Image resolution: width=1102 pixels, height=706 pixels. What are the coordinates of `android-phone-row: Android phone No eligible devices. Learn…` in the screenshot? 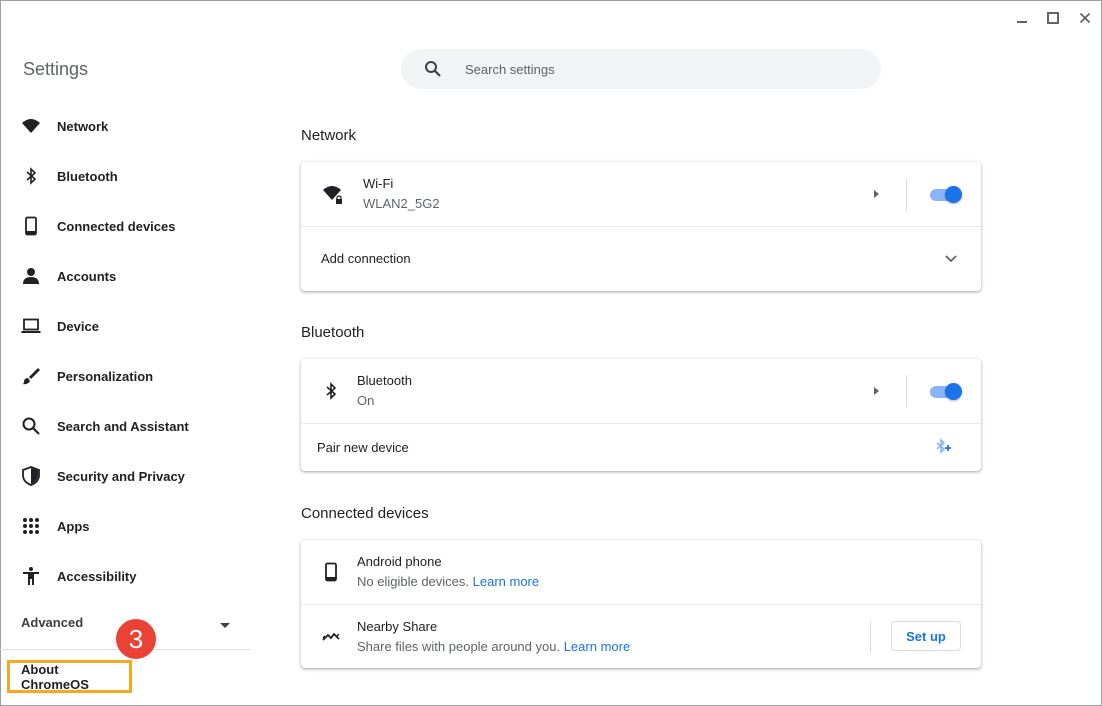 It's located at (641, 572).